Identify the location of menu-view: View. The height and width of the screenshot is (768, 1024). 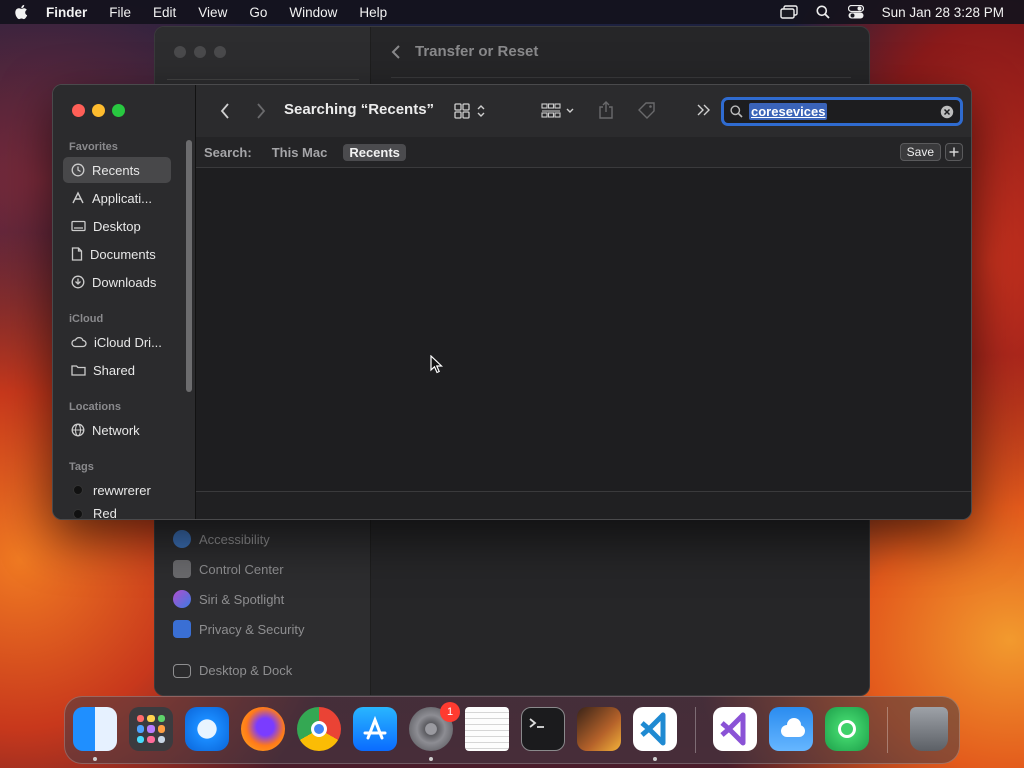
(212, 12).